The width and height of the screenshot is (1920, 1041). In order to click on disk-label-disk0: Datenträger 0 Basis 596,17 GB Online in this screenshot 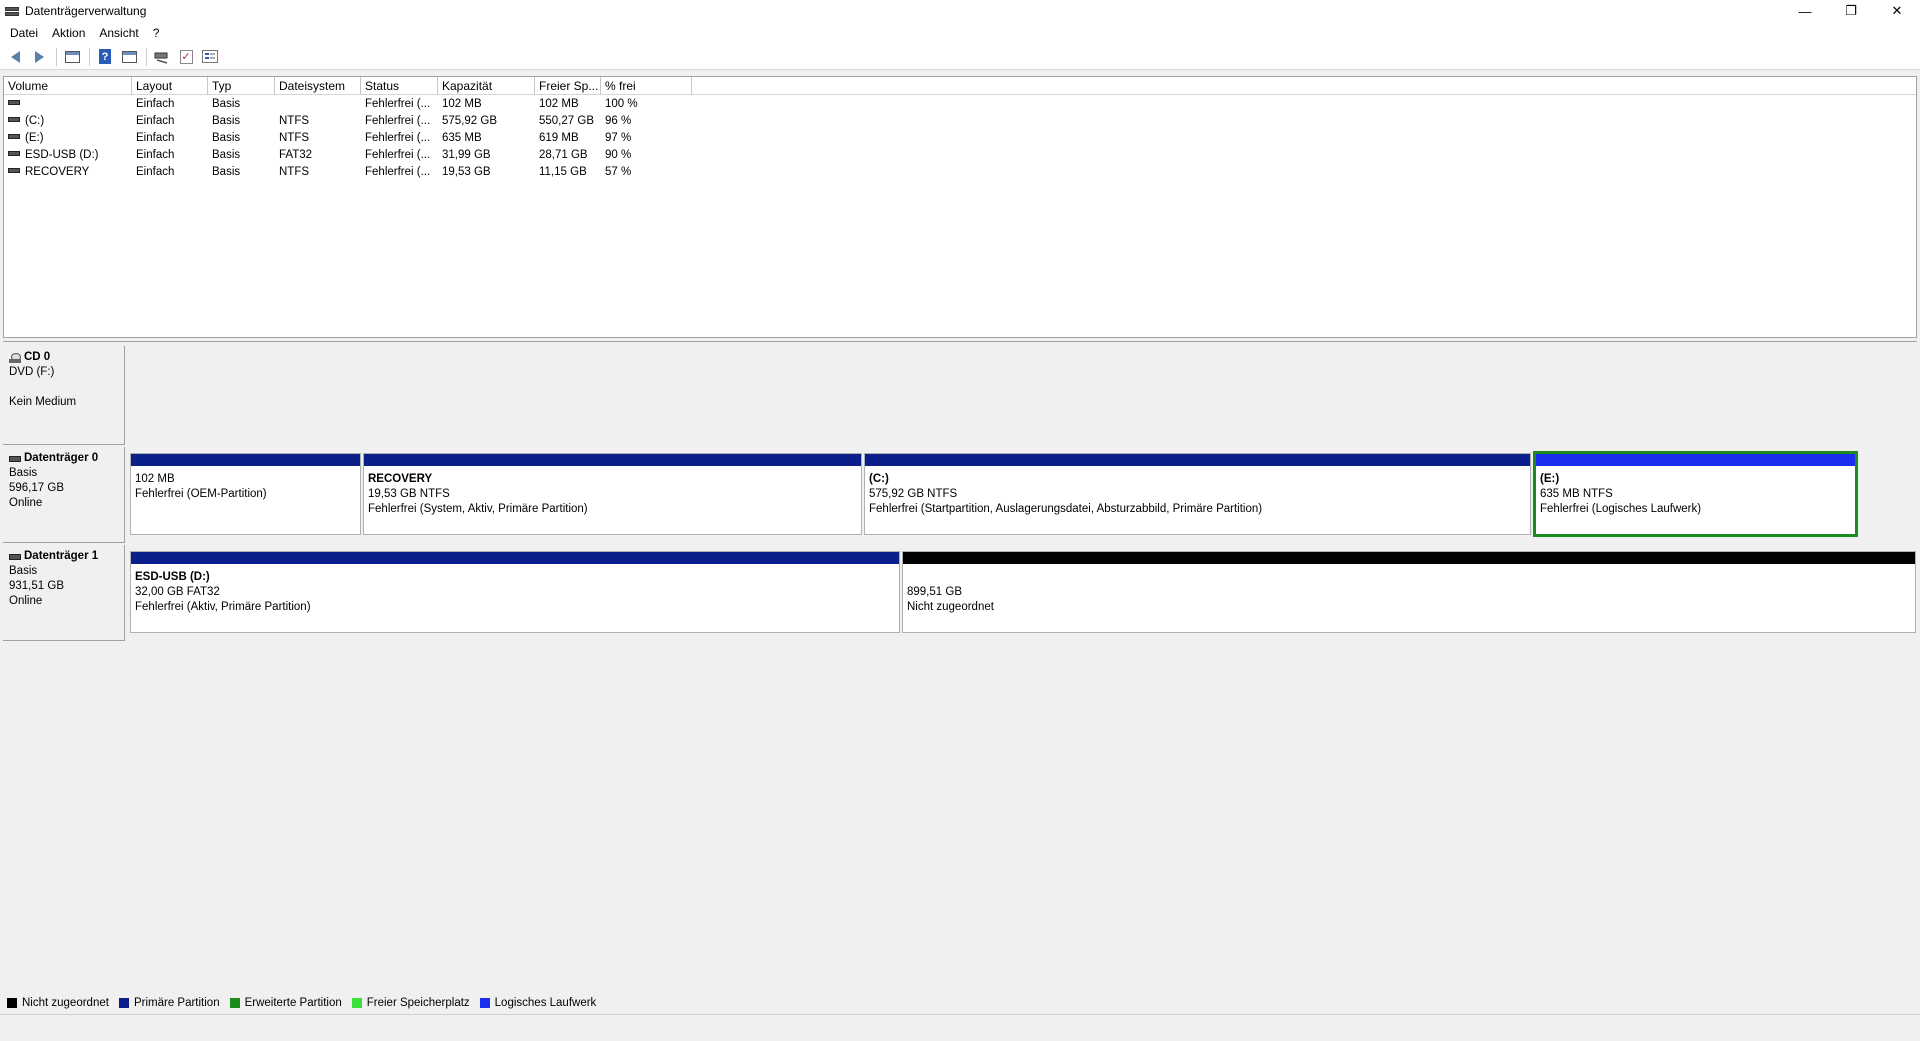, I will do `click(64, 495)`.